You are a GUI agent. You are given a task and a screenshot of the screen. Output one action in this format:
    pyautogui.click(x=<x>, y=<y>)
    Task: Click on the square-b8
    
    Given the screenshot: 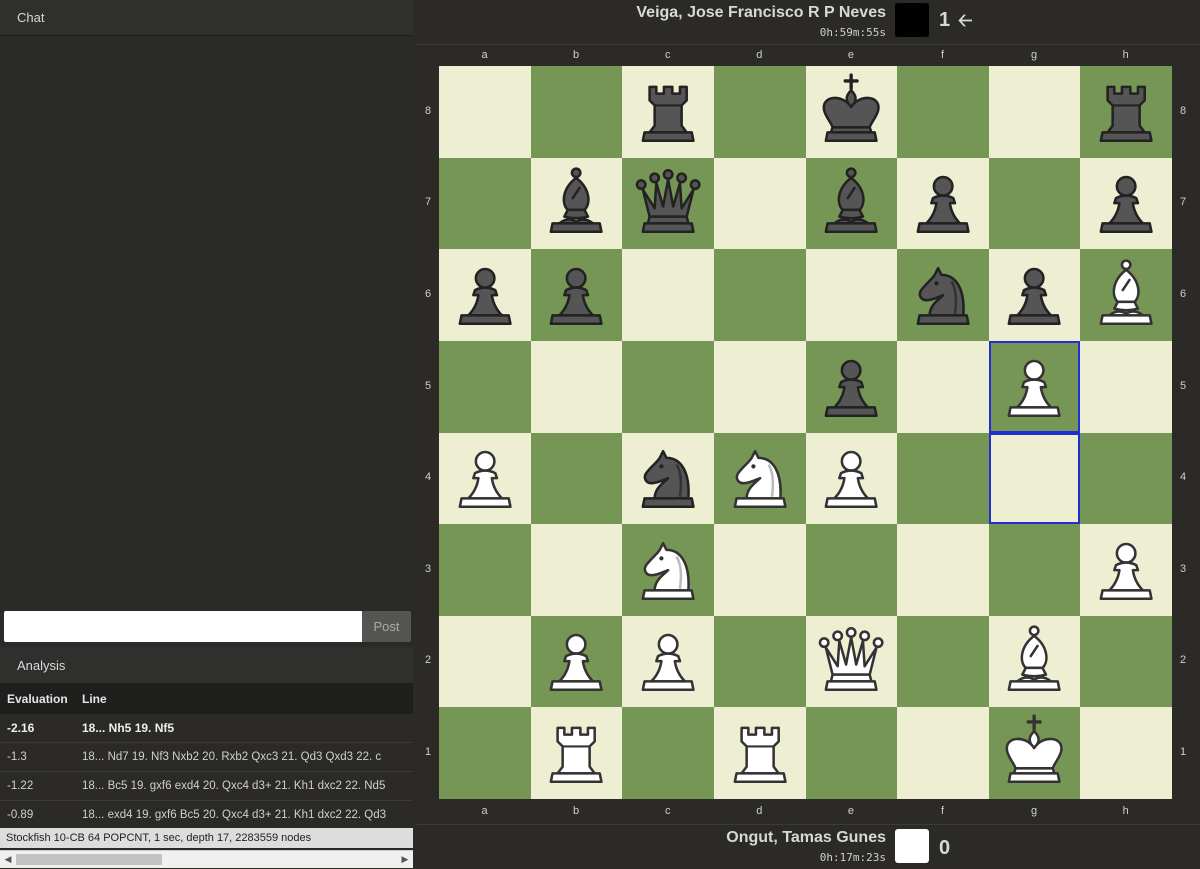 What is the action you would take?
    pyautogui.click(x=576, y=112)
    